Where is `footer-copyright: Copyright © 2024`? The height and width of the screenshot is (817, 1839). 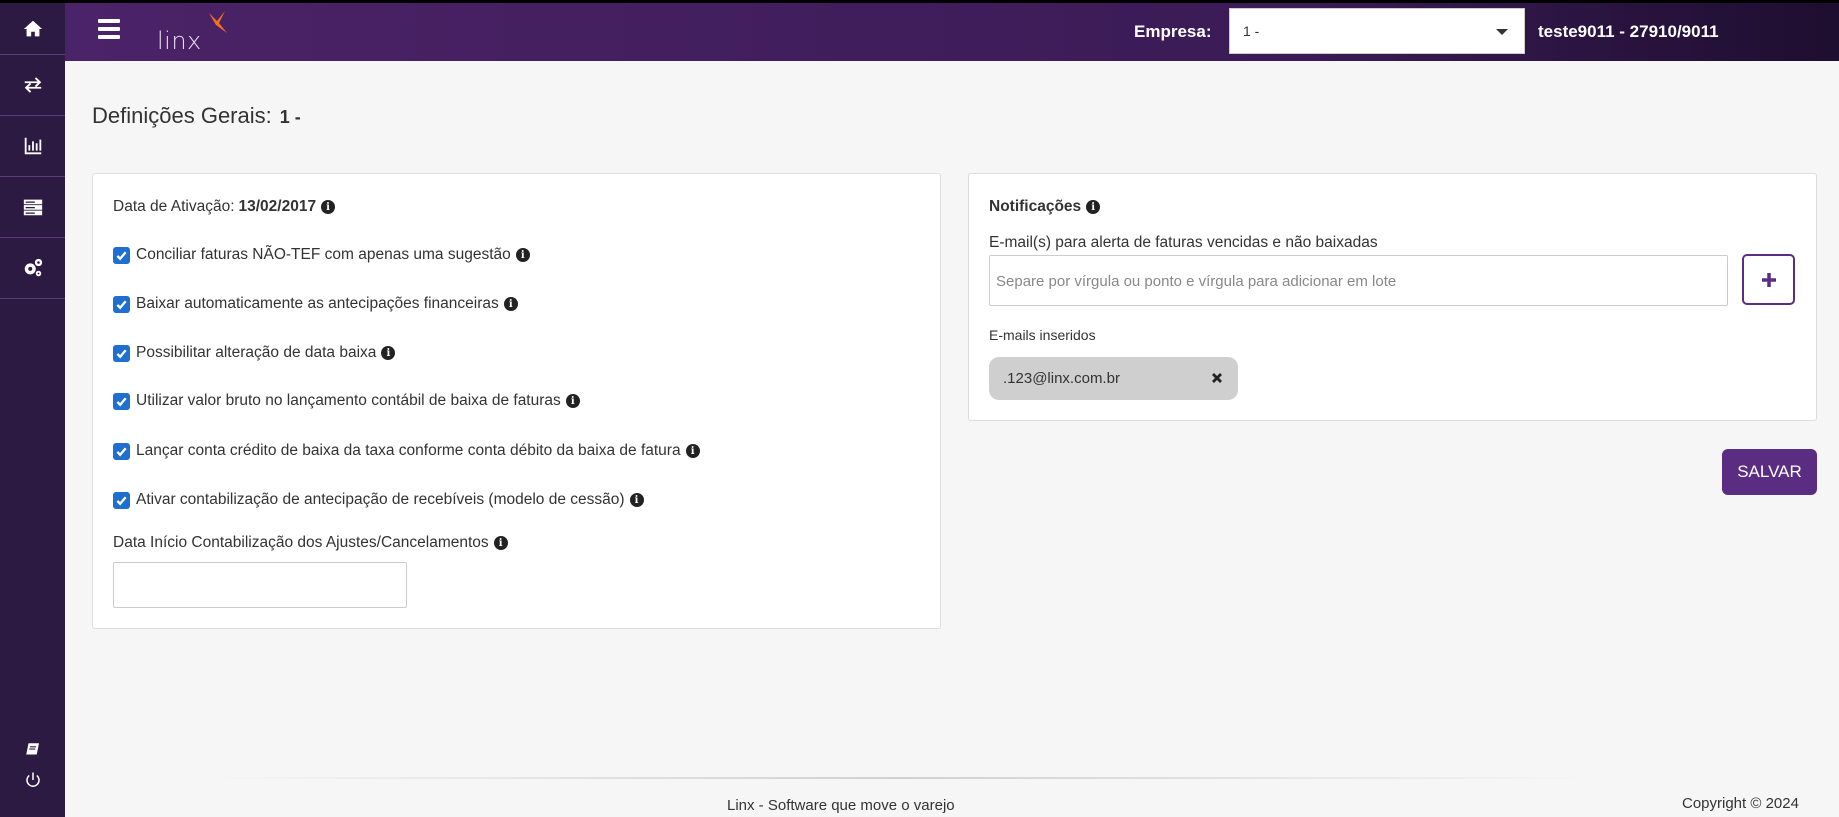 footer-copyright: Copyright © 2024 is located at coordinates (1740, 803).